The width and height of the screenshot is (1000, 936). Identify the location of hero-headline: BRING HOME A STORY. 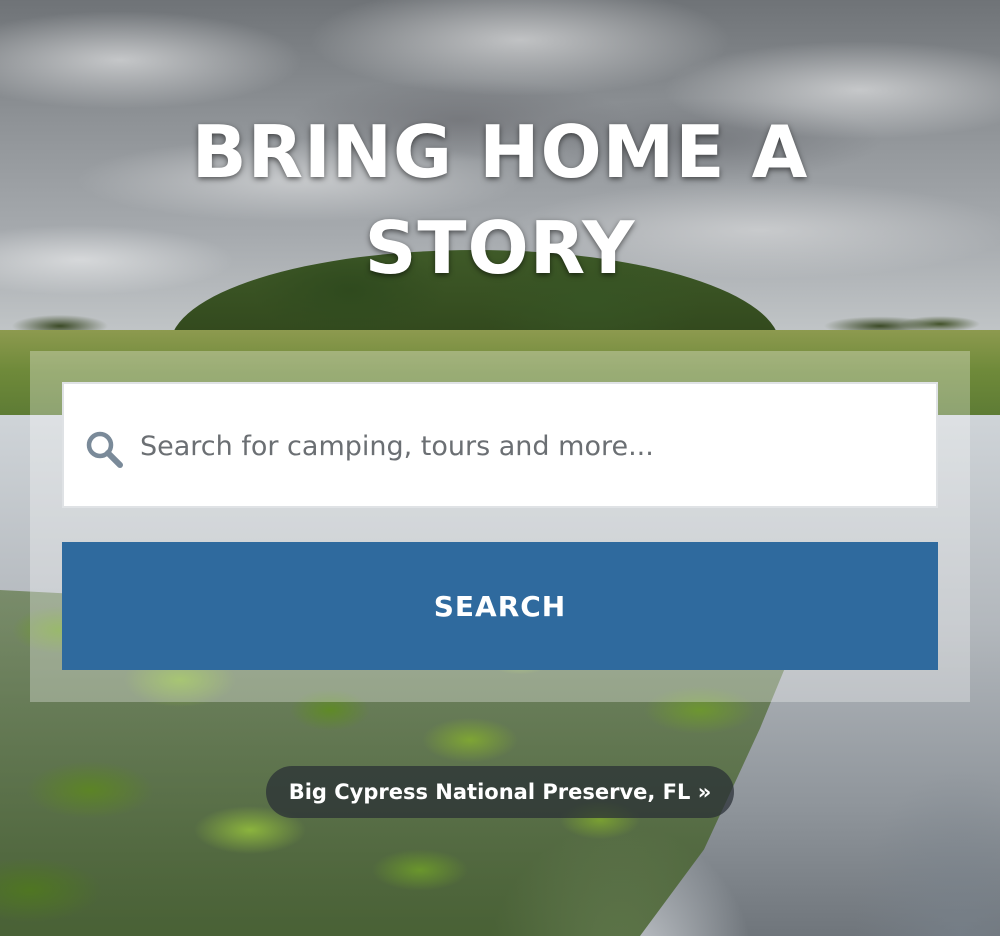
(500, 200).